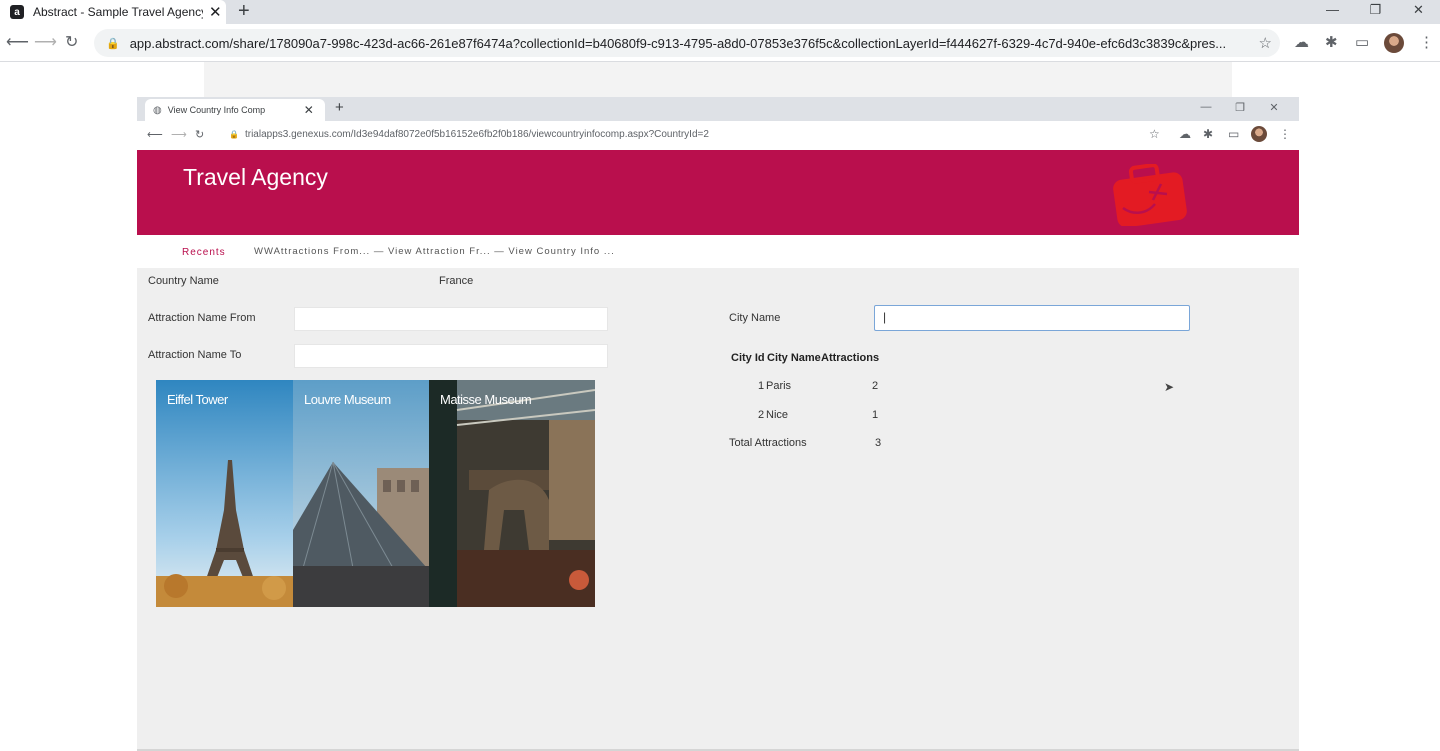 This screenshot has width=1440, height=751. I want to click on total-attractions-label: Total Attractions, so click(768, 443).